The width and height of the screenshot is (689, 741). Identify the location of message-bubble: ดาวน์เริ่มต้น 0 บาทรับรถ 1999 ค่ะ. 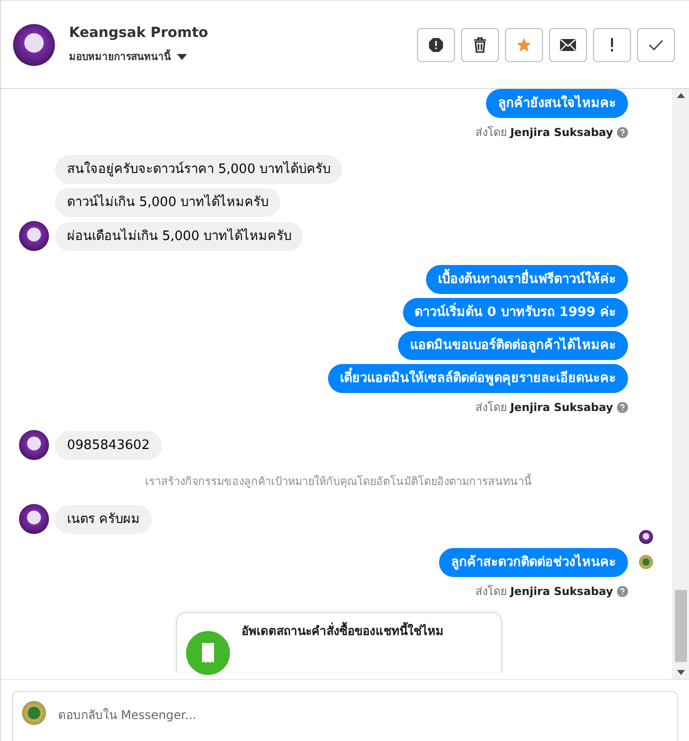
(515, 312).